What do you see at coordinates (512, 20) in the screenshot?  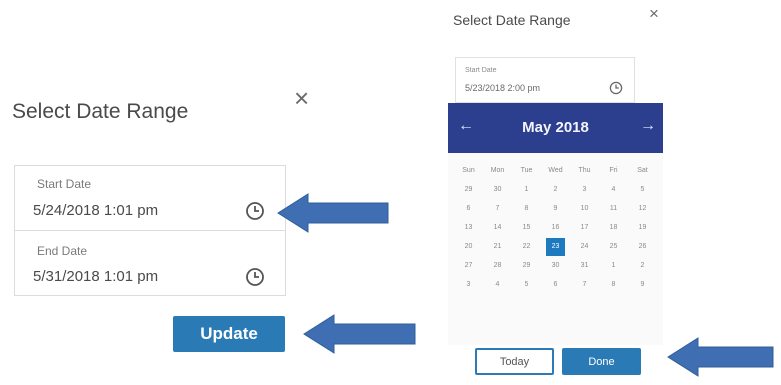 I see `right-dialog-title: Select Date Range` at bounding box center [512, 20].